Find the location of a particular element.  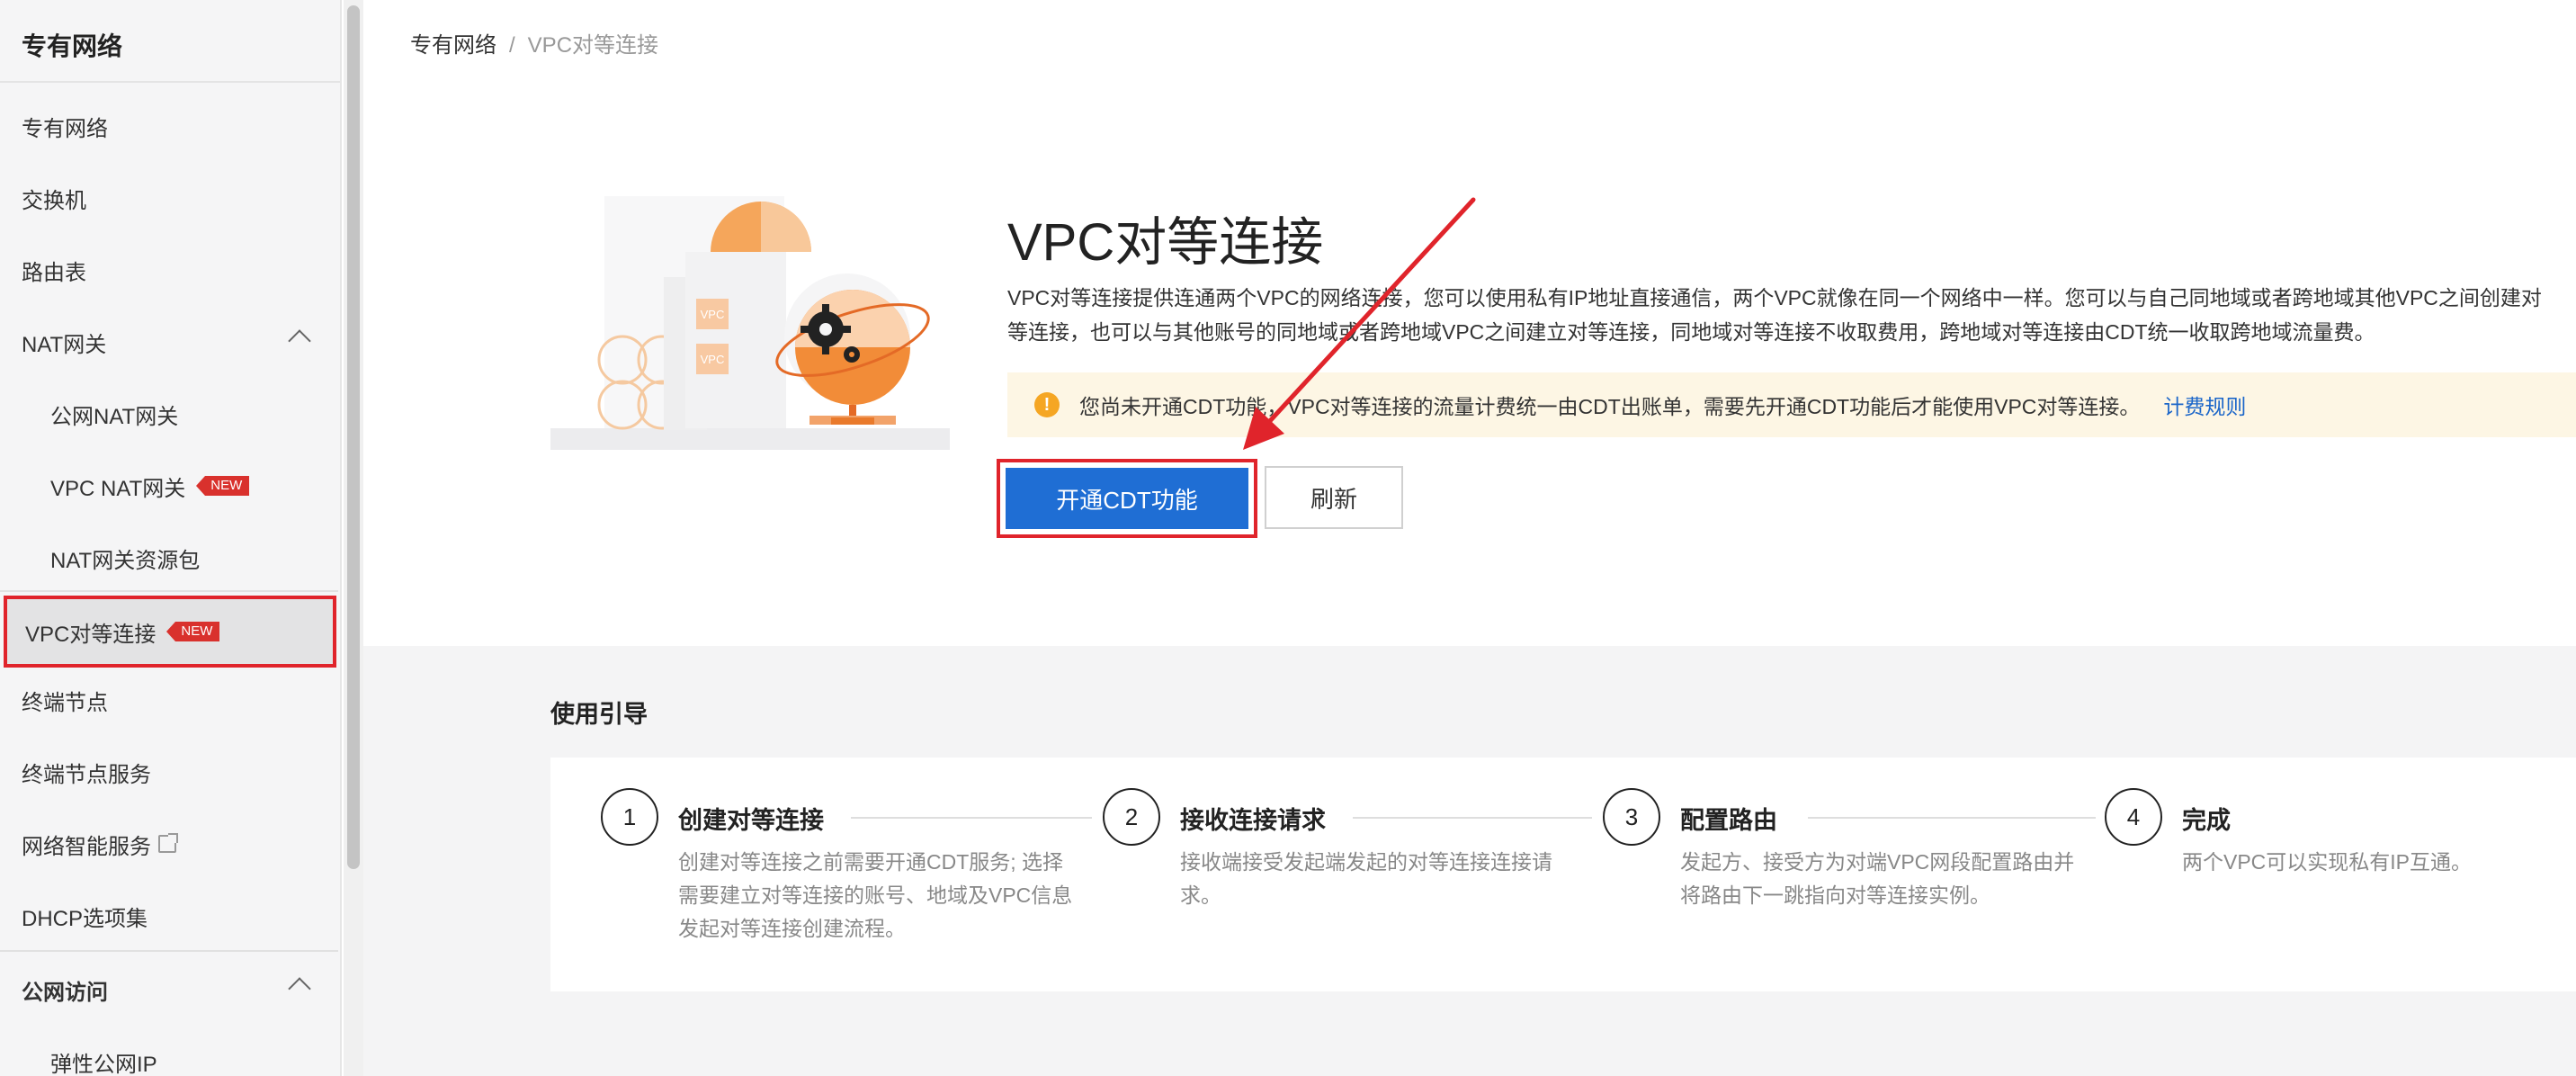

enable-cdt-button: 开通CDT功能 is located at coordinates (1127, 498).